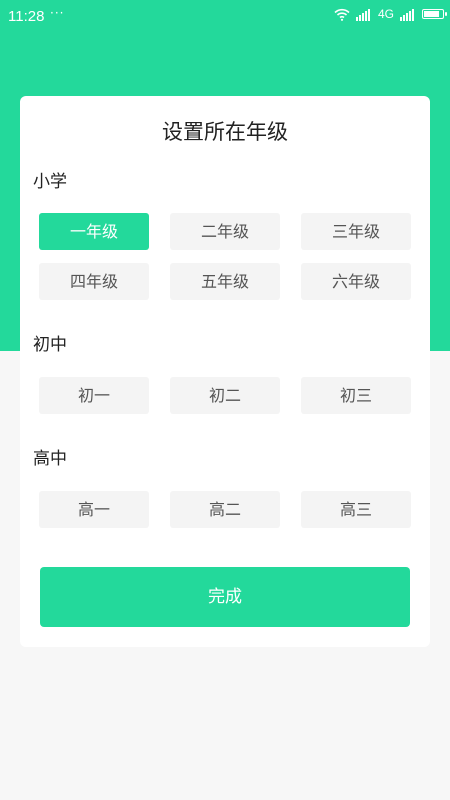 This screenshot has height=800, width=450. I want to click on grade-option-primary-2: 二年级, so click(225, 231).